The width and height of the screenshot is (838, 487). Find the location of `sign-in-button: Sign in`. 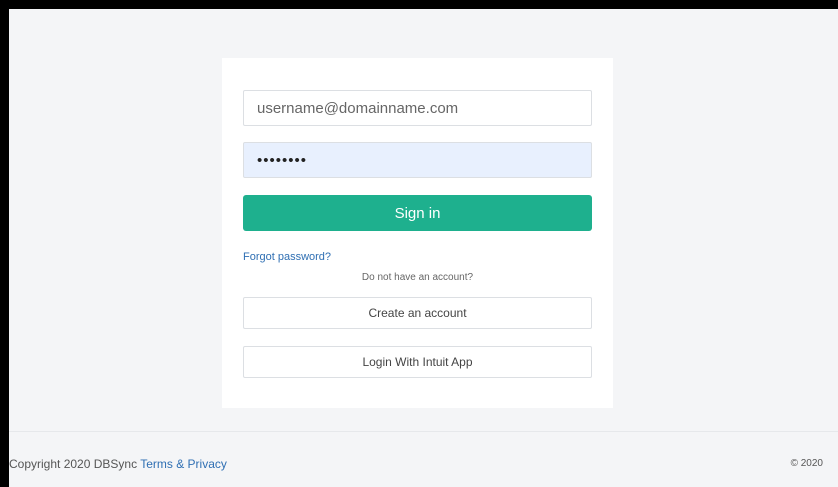

sign-in-button: Sign in is located at coordinates (417, 213).